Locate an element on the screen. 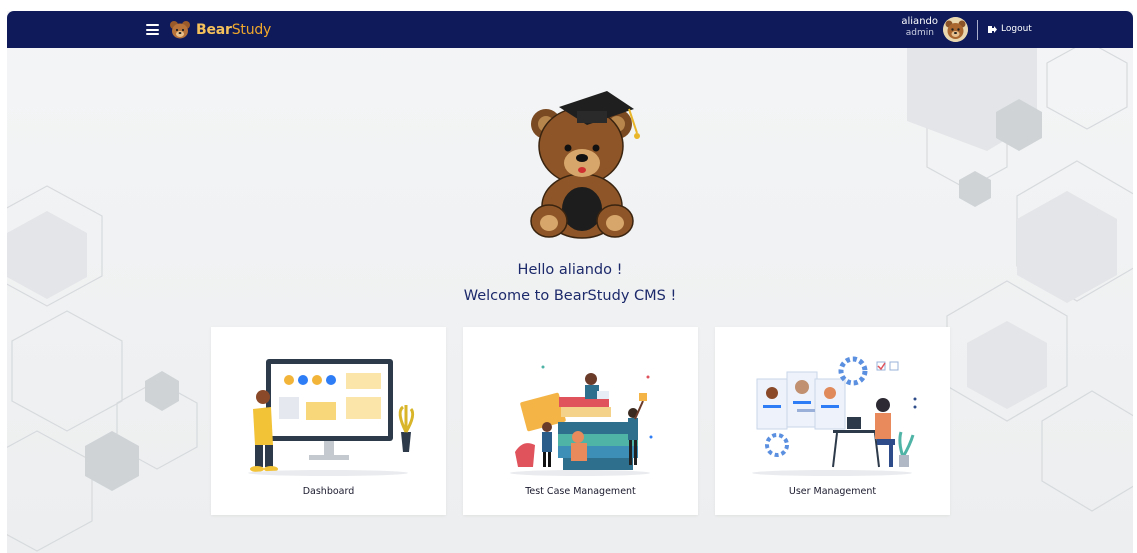 The width and height of the screenshot is (1137, 553). dashboard-label: Dashboard is located at coordinates (328, 491).